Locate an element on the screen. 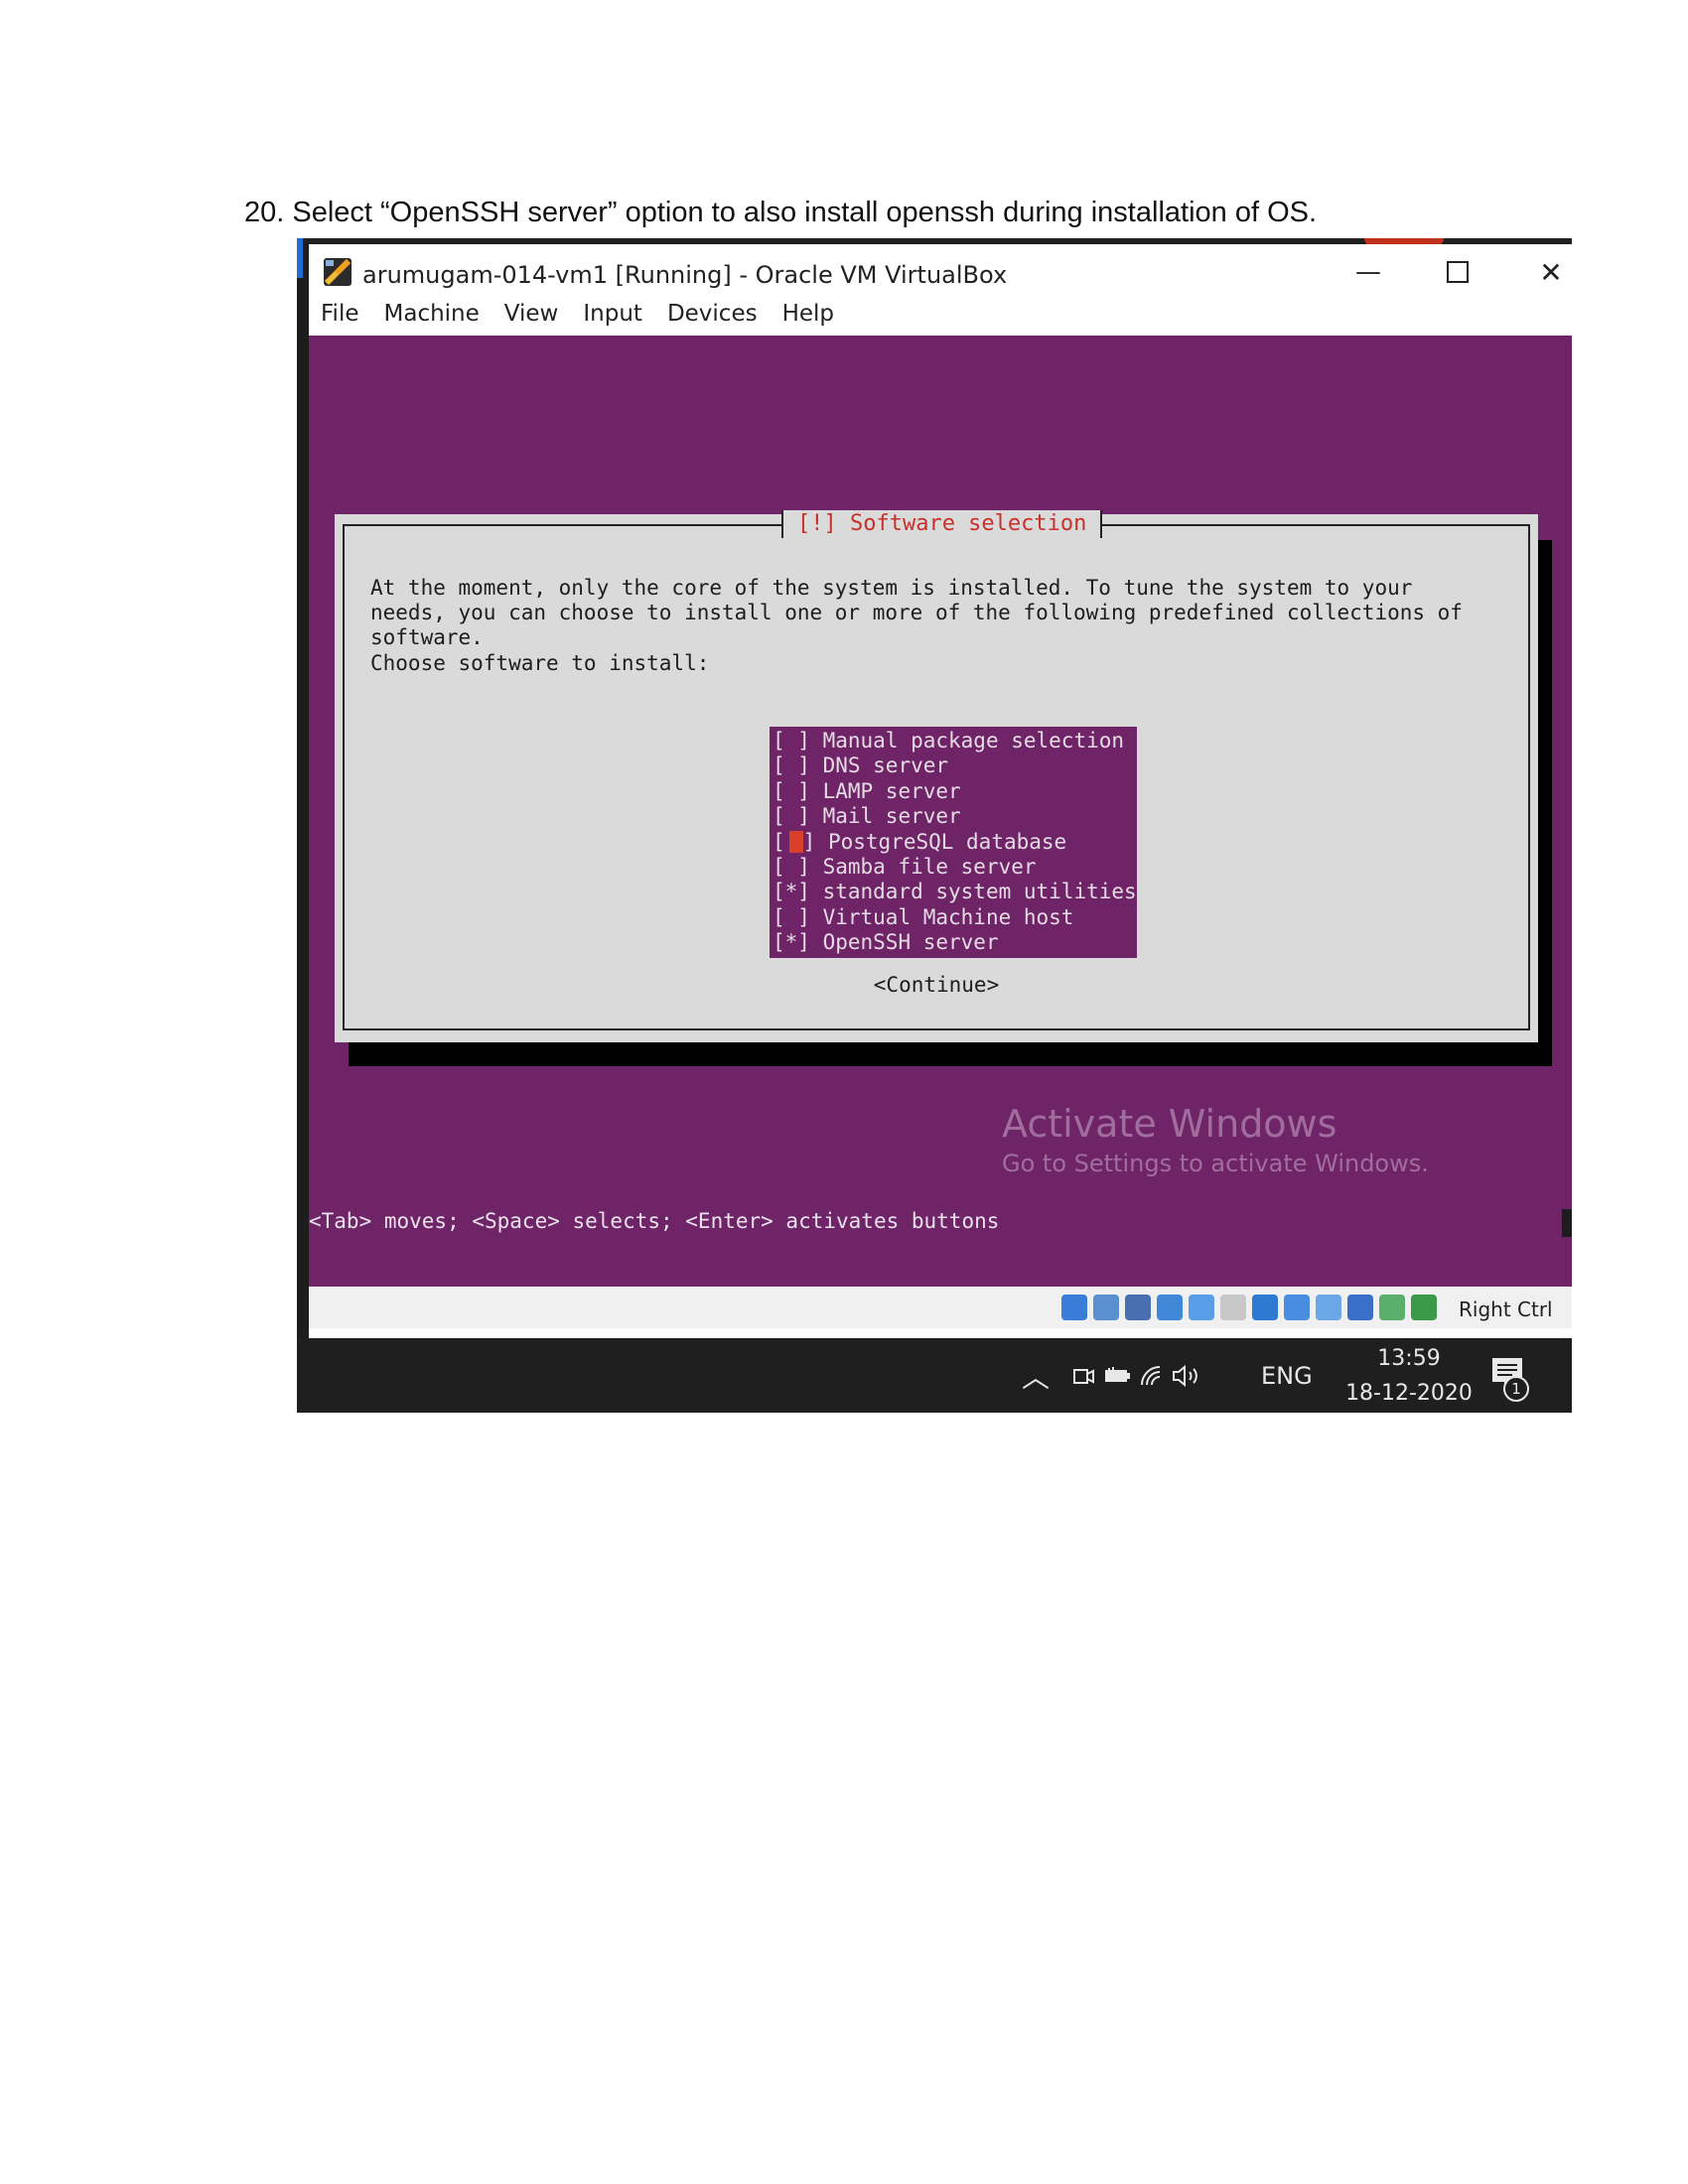  menu-file: File is located at coordinates (340, 314).